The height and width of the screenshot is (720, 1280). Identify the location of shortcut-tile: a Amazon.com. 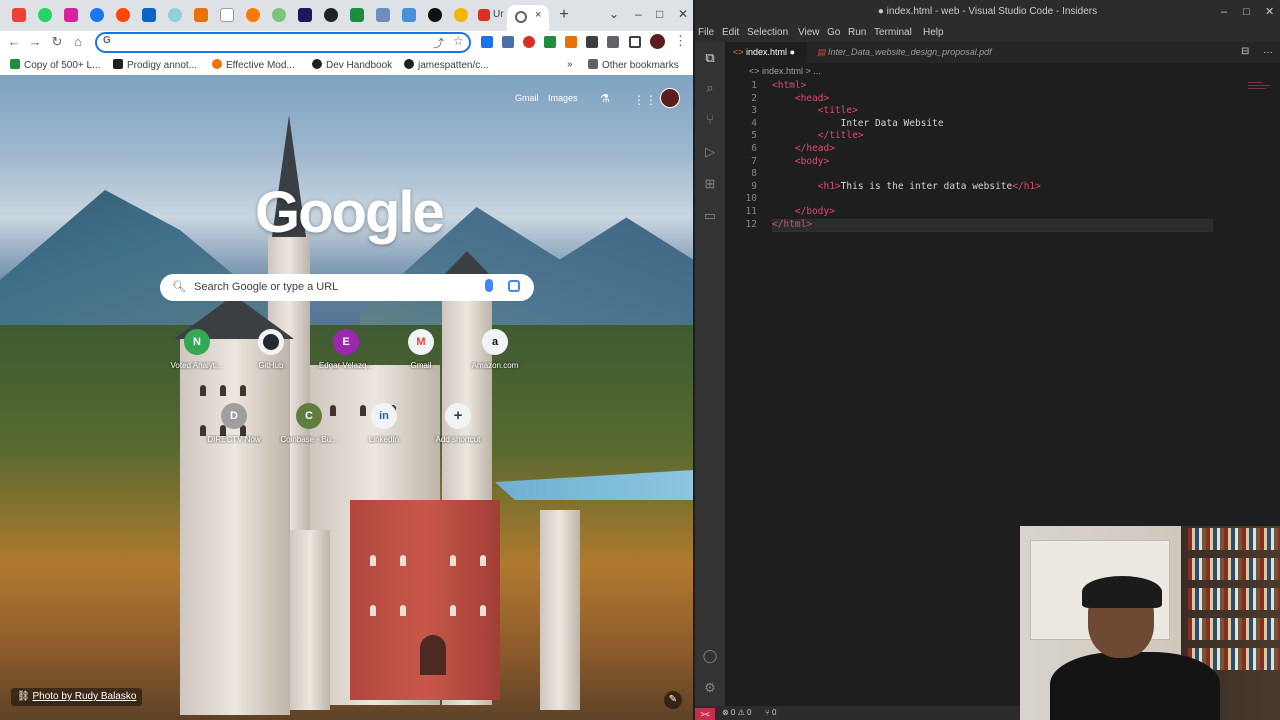
(495, 349).